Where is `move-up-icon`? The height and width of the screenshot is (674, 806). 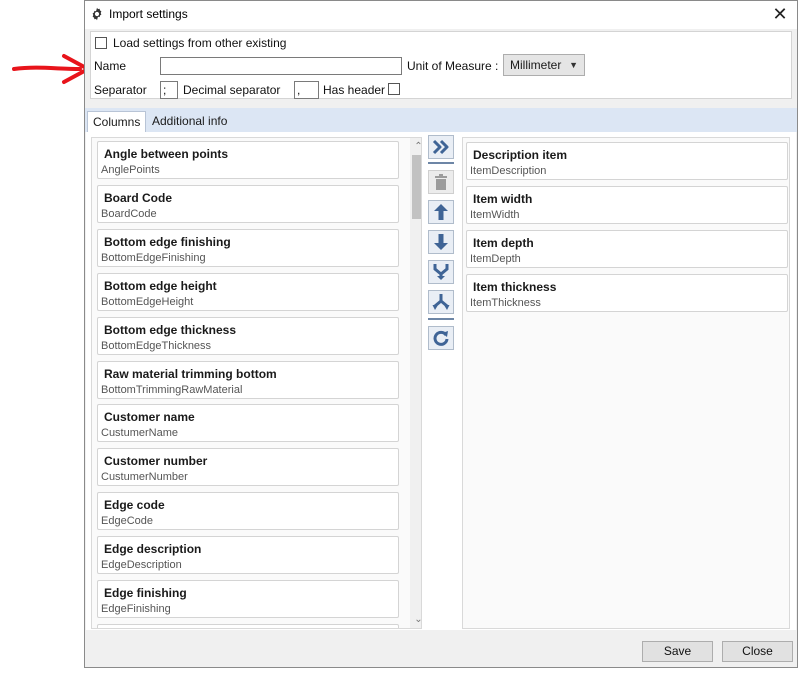 move-up-icon is located at coordinates (441, 212).